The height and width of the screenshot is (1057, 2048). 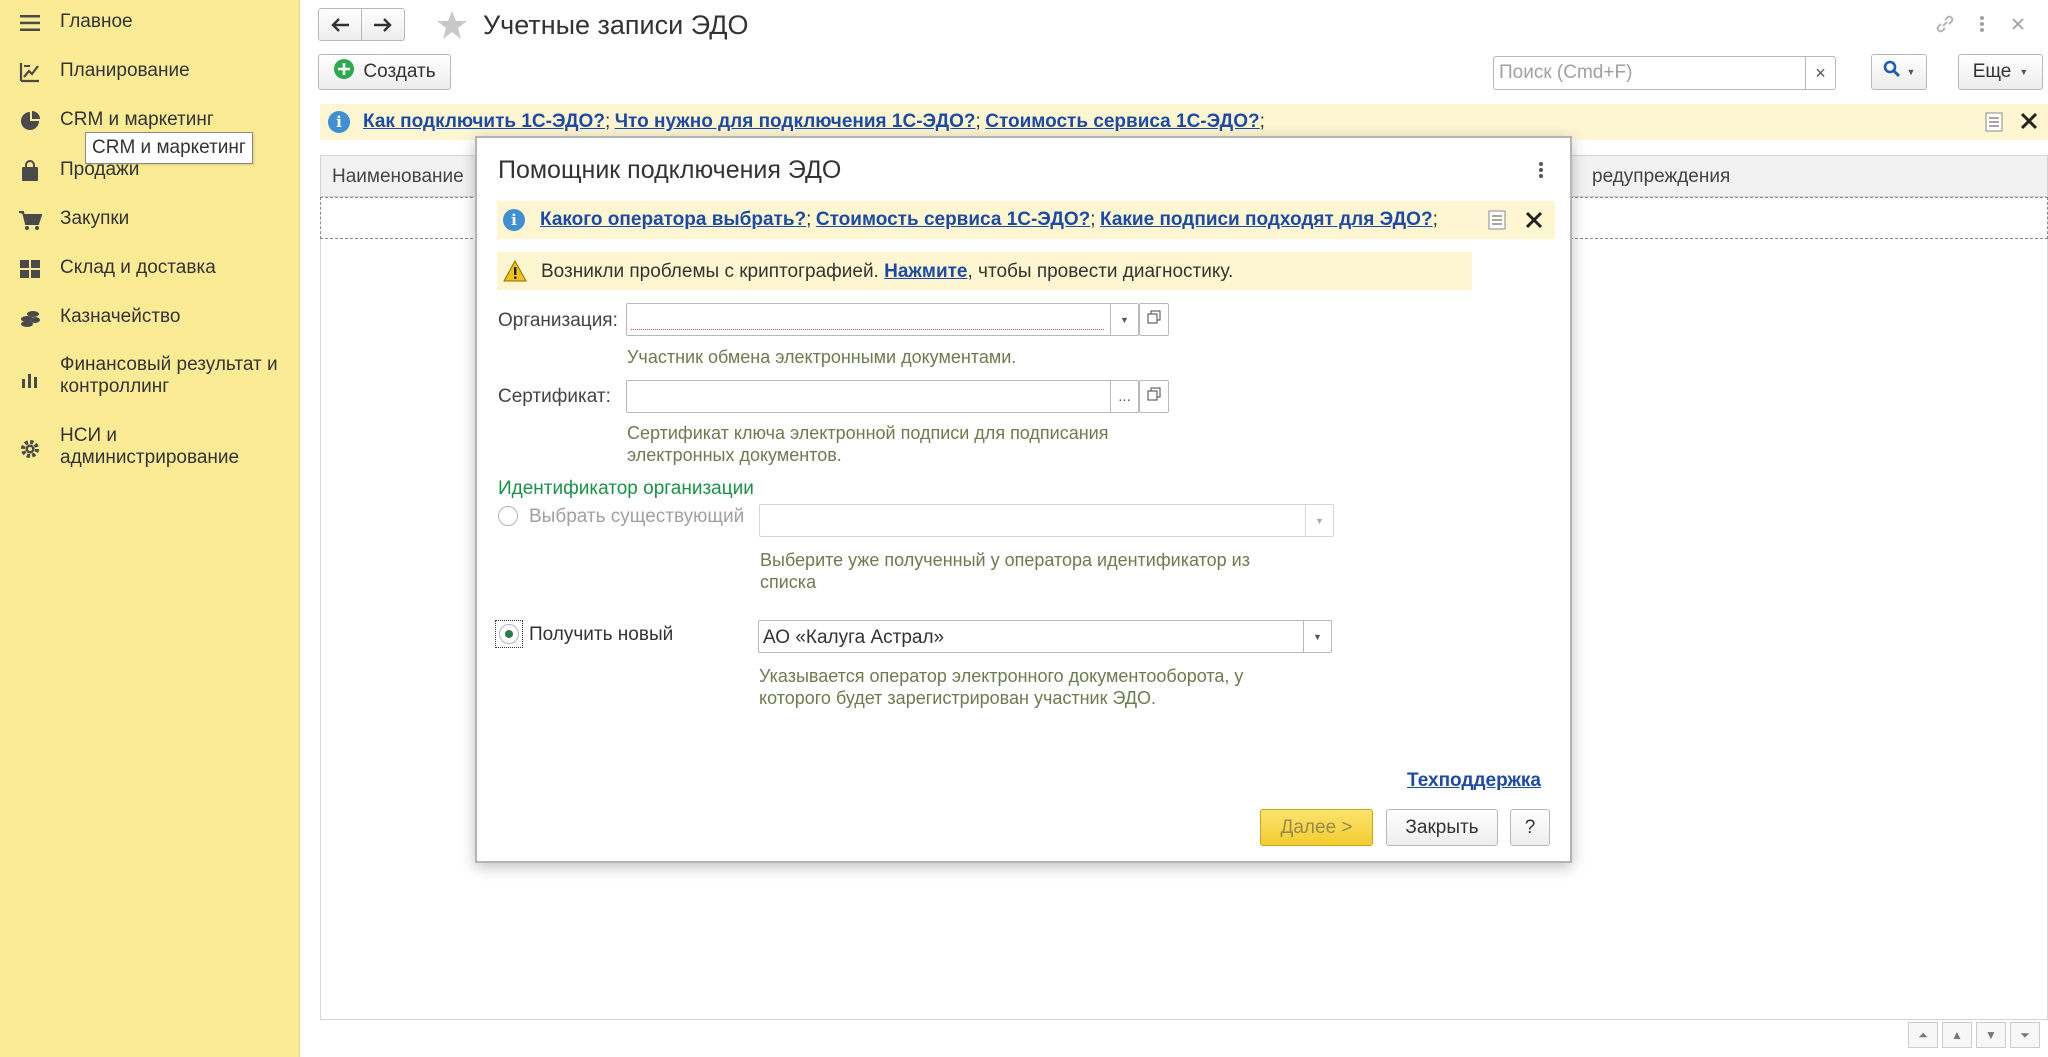 What do you see at coordinates (150, 221) in the screenshot?
I see `sidebar-item-purchases: Закупки` at bounding box center [150, 221].